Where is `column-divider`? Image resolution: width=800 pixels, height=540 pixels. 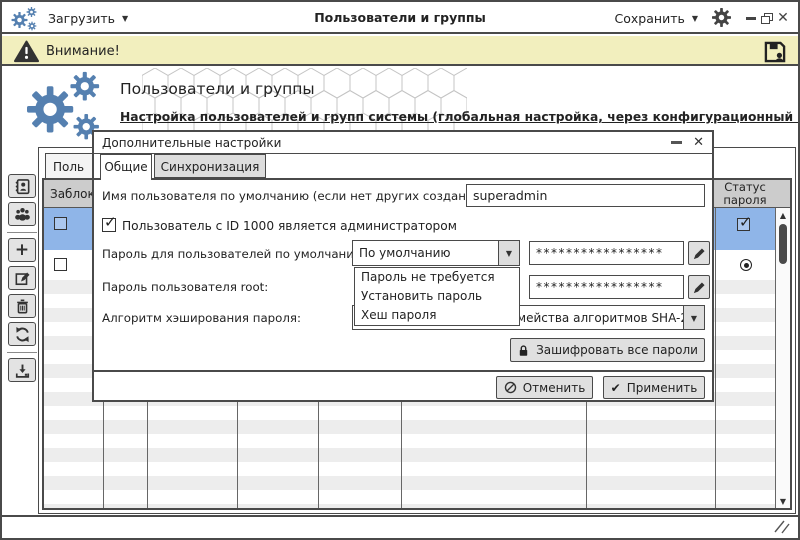 column-divider is located at coordinates (715, 358).